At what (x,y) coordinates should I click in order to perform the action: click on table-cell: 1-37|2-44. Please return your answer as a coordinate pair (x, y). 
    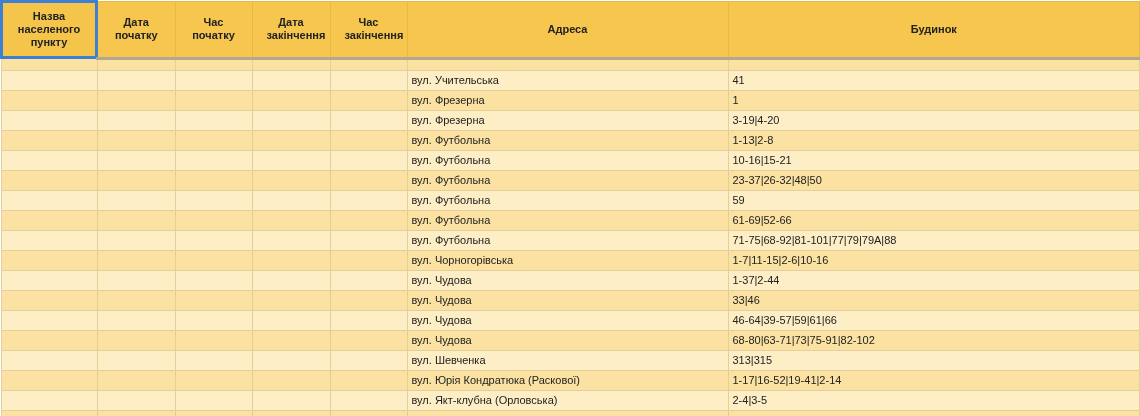
    Looking at the image, I should click on (934, 280).